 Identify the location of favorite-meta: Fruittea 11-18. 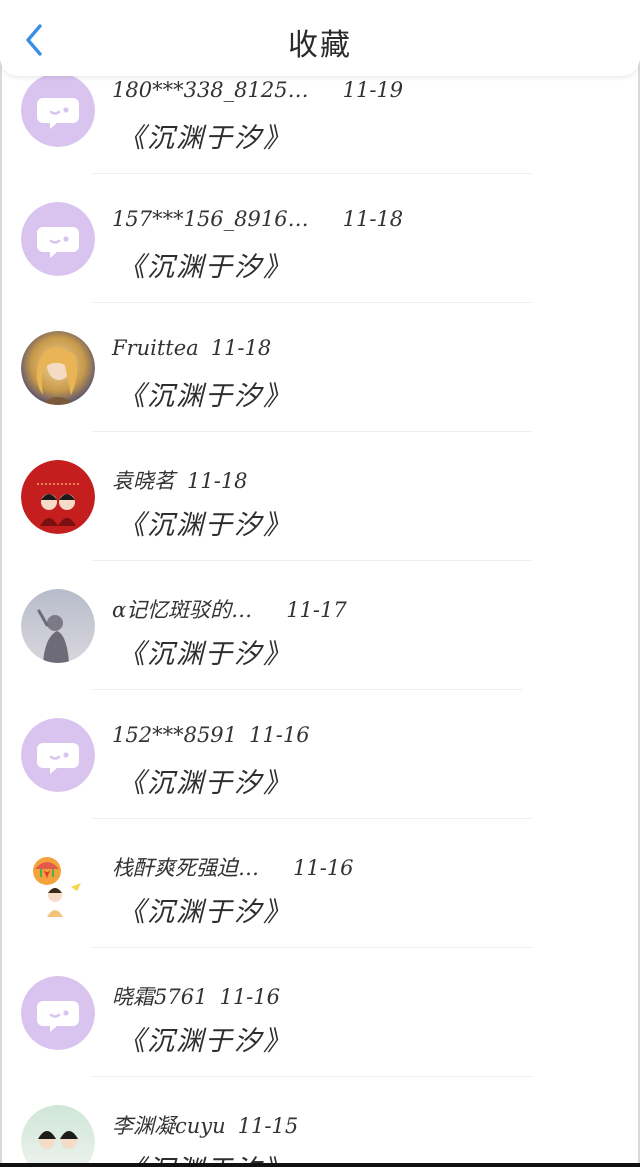
(191, 348).